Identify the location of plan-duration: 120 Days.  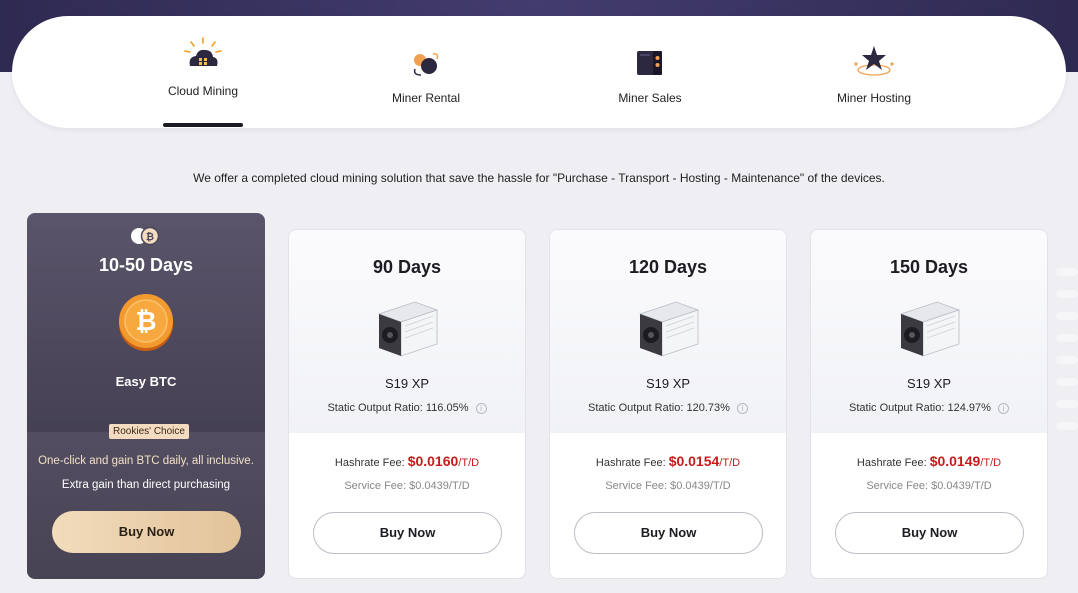
(668, 267).